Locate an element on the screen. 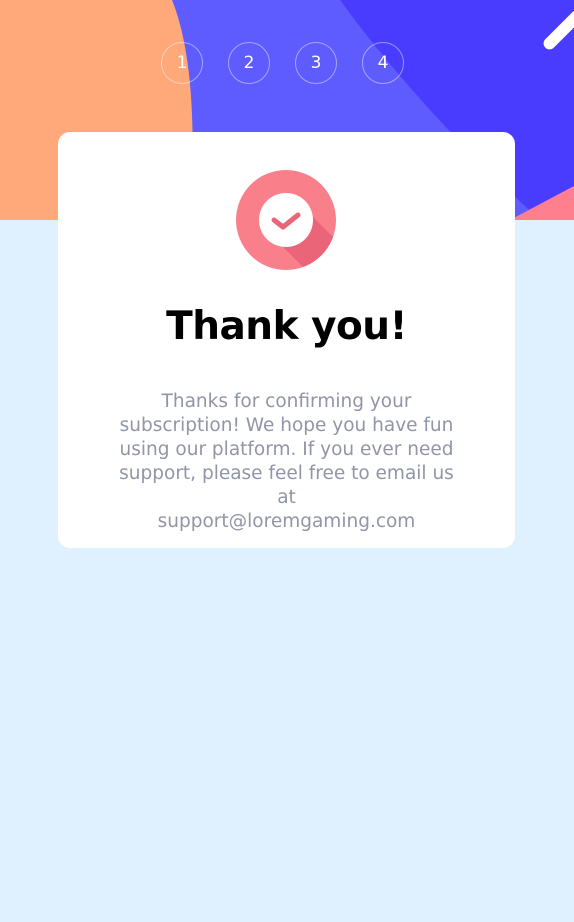 The width and height of the screenshot is (574, 922). check-circle-icon is located at coordinates (286, 220).